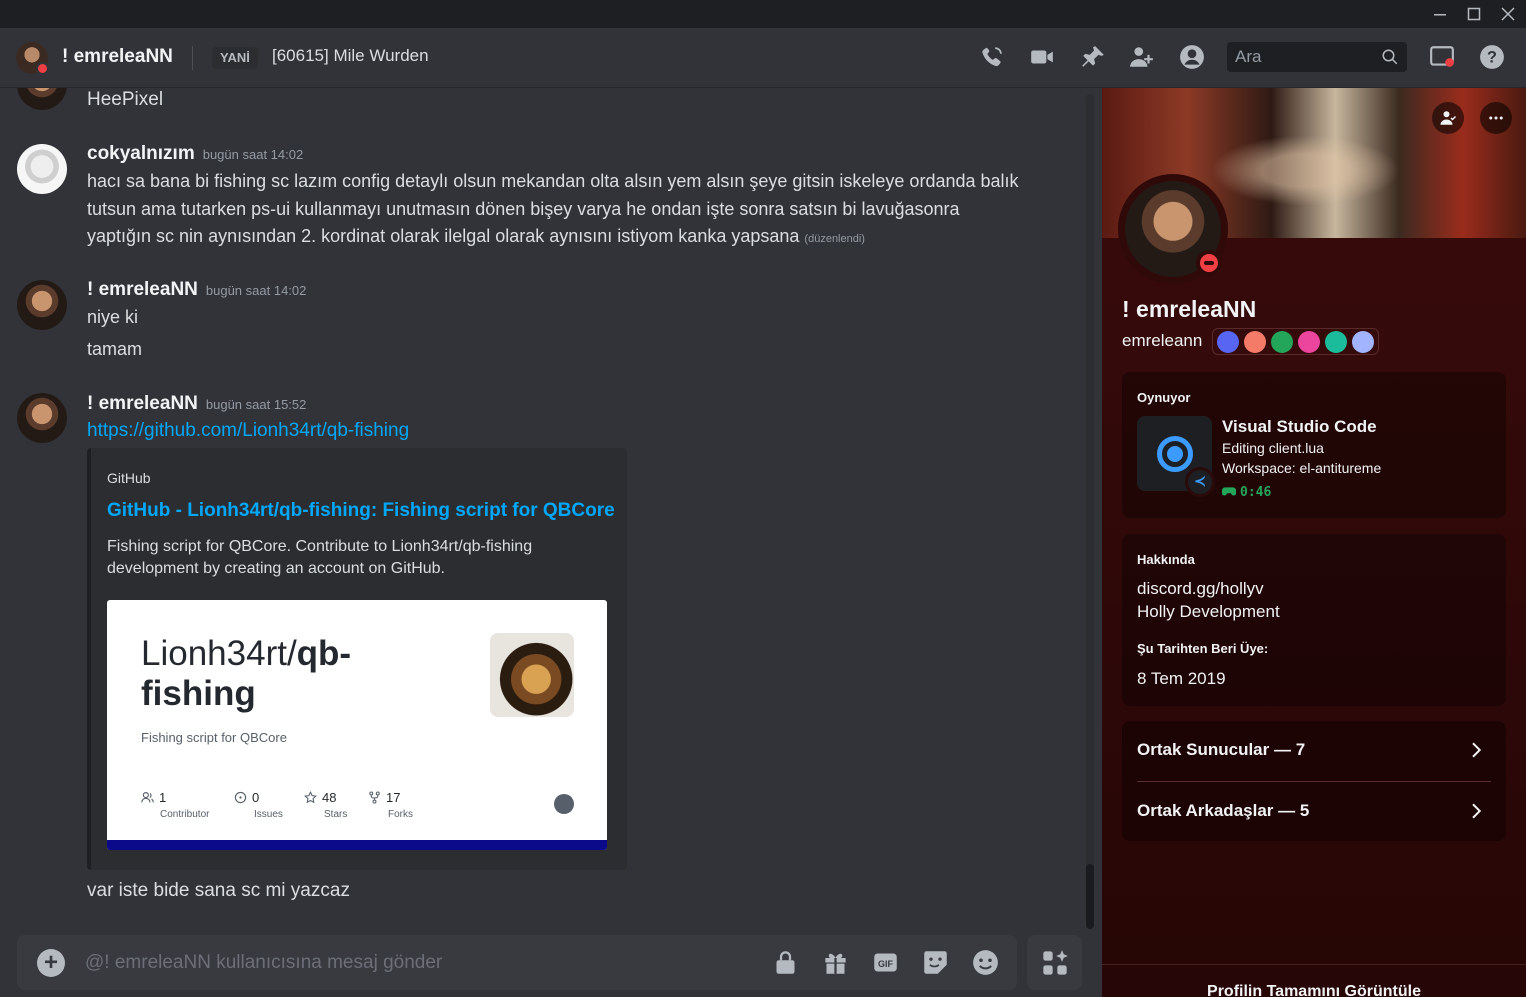 Image resolution: width=1526 pixels, height=997 pixels. Describe the element at coordinates (1314, 990) in the screenshot. I see `view-full-profile-button: Profilin Tamamını Görüntüle` at that location.